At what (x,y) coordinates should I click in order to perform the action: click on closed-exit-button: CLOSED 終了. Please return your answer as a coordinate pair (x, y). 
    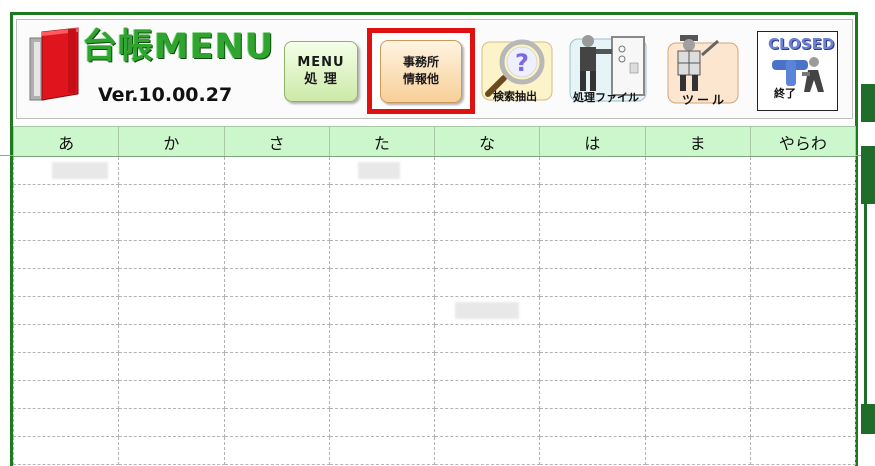
    Looking at the image, I should click on (797, 71).